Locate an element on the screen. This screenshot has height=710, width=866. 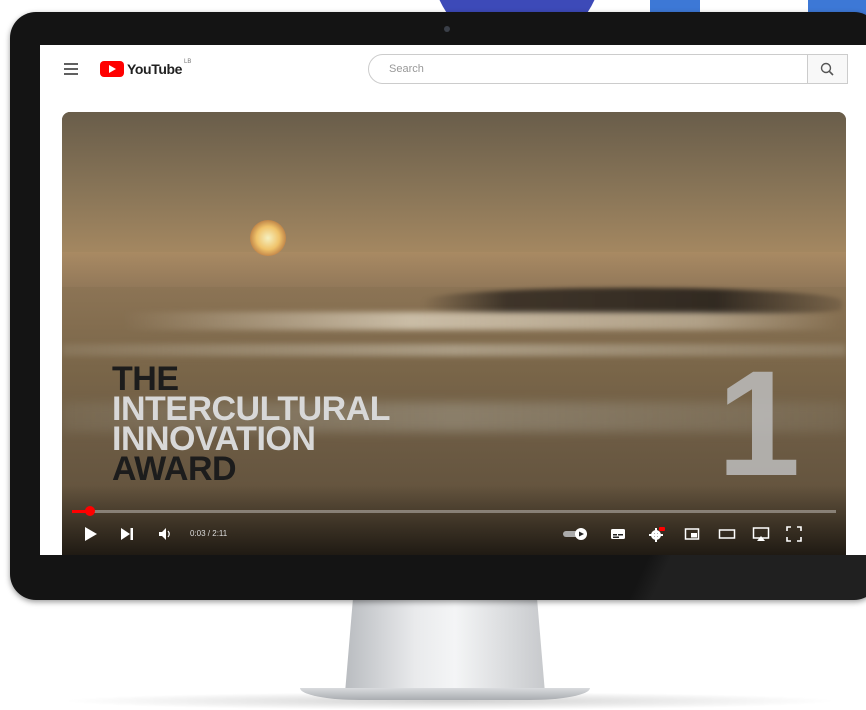
video-wave is located at coordinates (632, 301).